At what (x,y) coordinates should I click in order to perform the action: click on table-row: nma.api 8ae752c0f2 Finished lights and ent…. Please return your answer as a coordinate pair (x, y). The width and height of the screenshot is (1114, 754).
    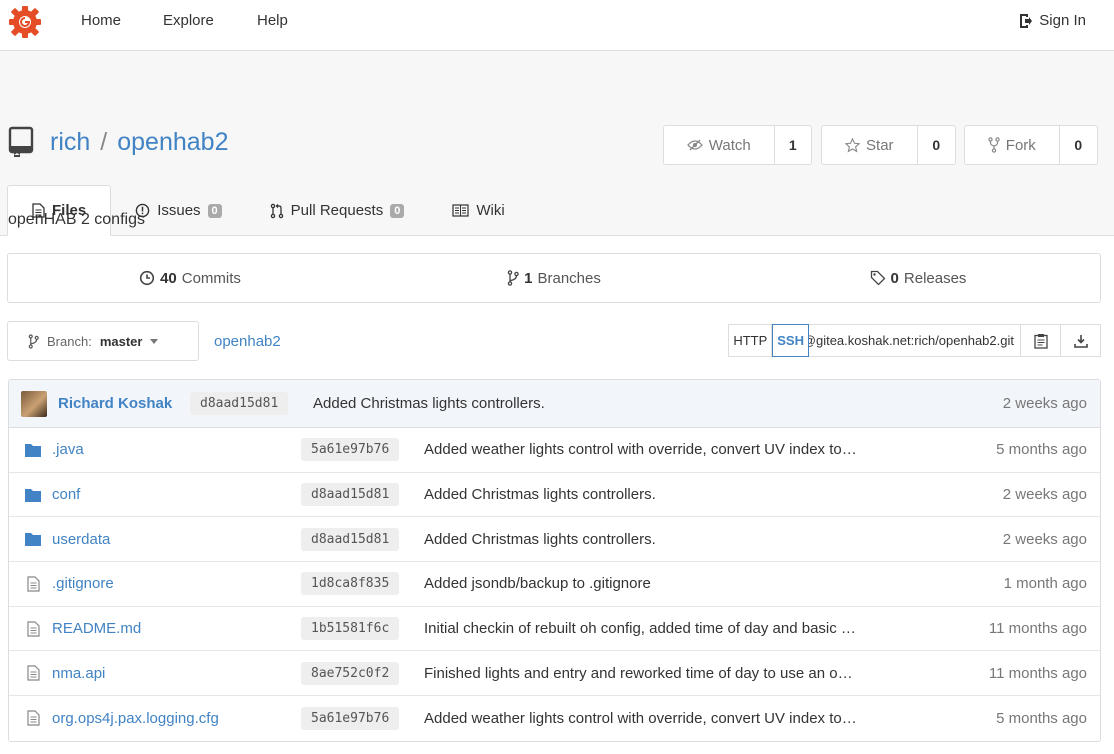
    Looking at the image, I should click on (554, 674).